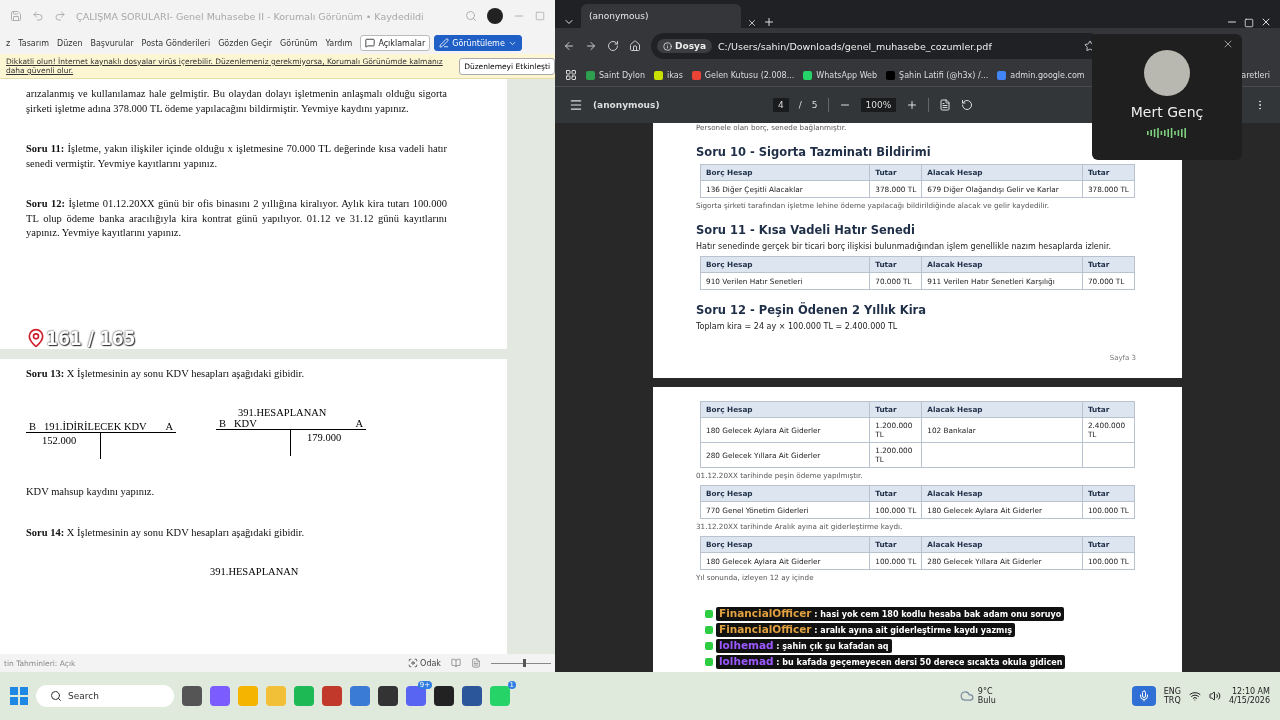  What do you see at coordinates (236, 156) in the screenshot?
I see `paragraph: Soru 11: İşletme, yakın ilişkiler içinde olduğu x işletmesine 70.000 TL değerinde kısa vadeli hatır senedi vermiştir. Yevmiye kayıtlarını yapınız.` at bounding box center [236, 156].